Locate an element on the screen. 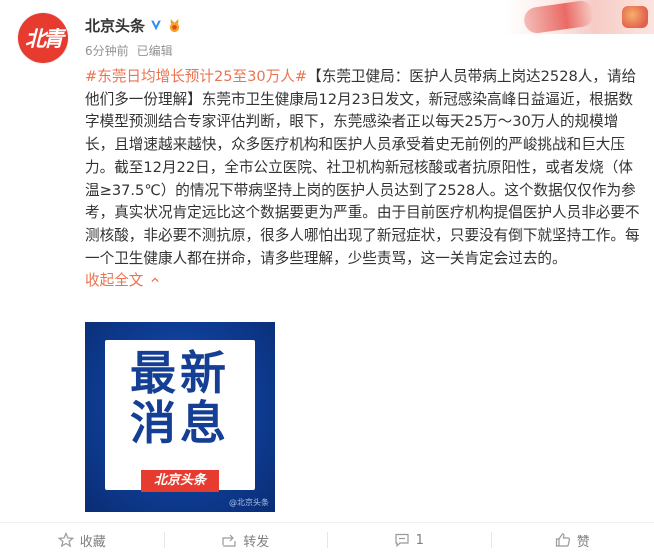  avatar: 北青 is located at coordinates (43, 38).